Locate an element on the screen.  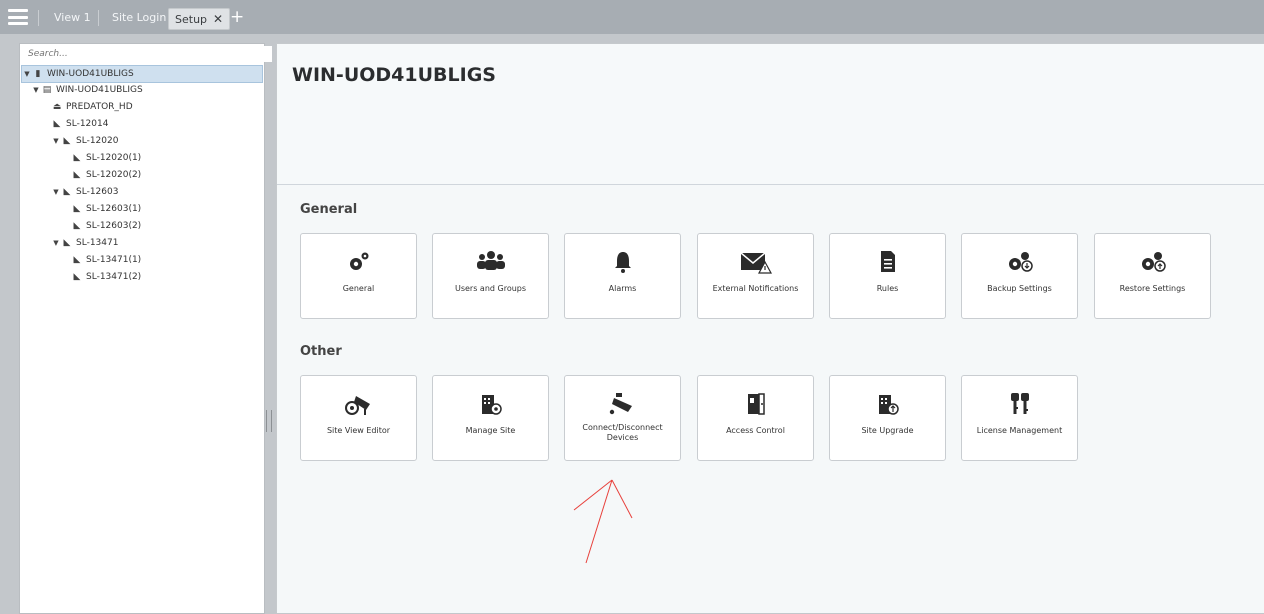
panel-splitter is located at coordinates (269, 421).